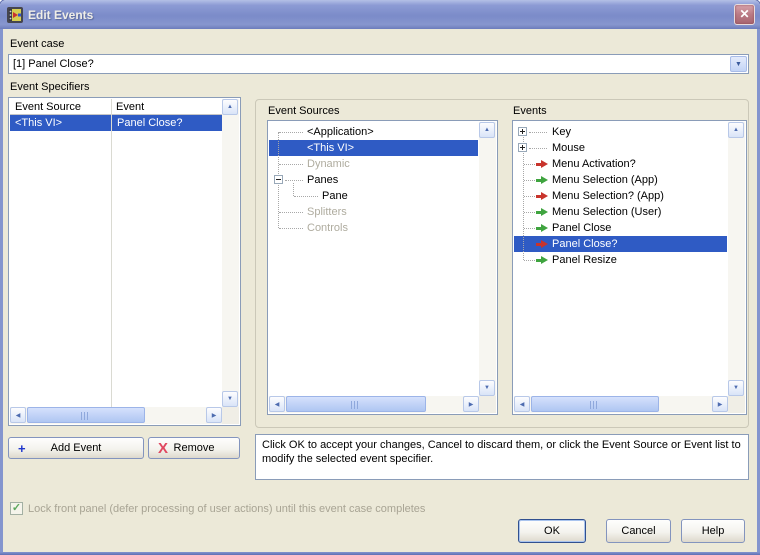 The height and width of the screenshot is (555, 760). What do you see at coordinates (150, 123) in the screenshot?
I see `event-cell: Panel Close?` at bounding box center [150, 123].